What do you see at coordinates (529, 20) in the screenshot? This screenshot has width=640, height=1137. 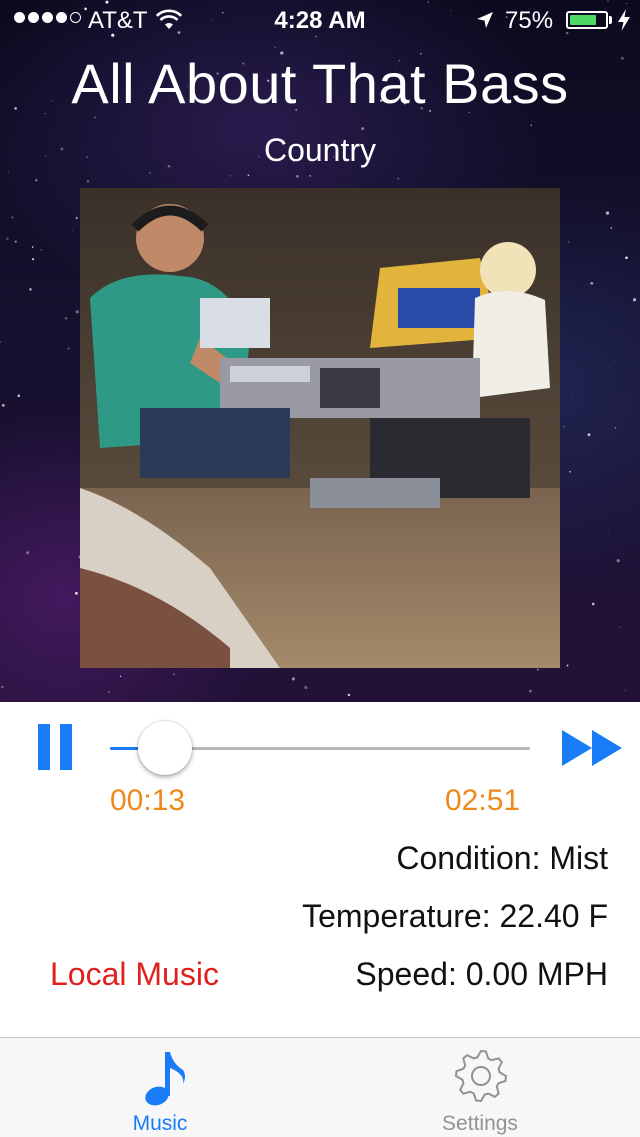 I see `battery-percentage: 75%` at bounding box center [529, 20].